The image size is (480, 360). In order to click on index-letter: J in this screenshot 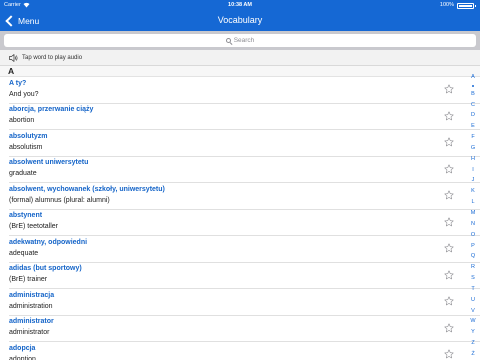, I will do `click(473, 180)`.